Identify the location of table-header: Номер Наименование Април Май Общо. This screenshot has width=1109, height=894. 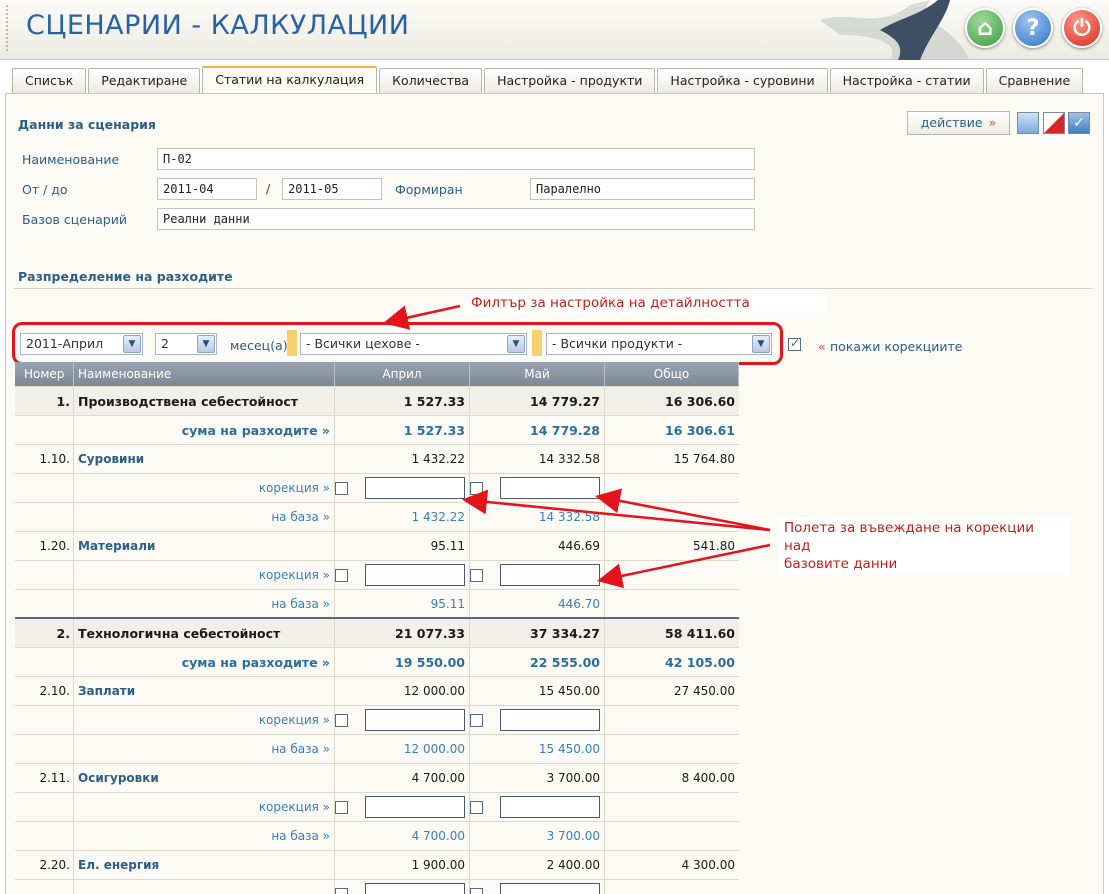
(377, 374).